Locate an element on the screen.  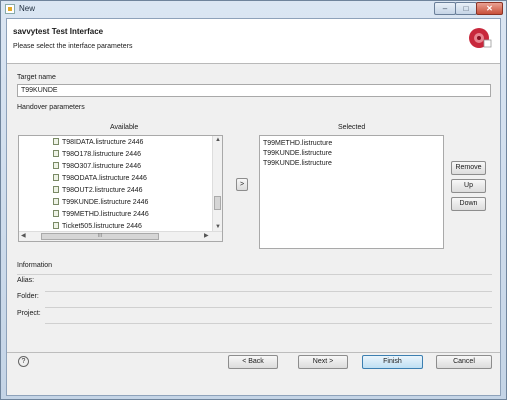
available-item-label: T98OUT2.listructure 2446 is located at coordinates (102, 190).